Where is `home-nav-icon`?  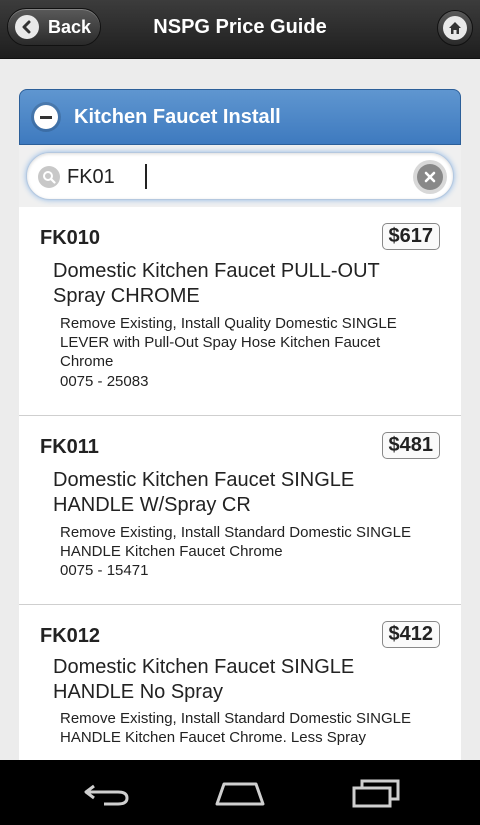 home-nav-icon is located at coordinates (240, 795).